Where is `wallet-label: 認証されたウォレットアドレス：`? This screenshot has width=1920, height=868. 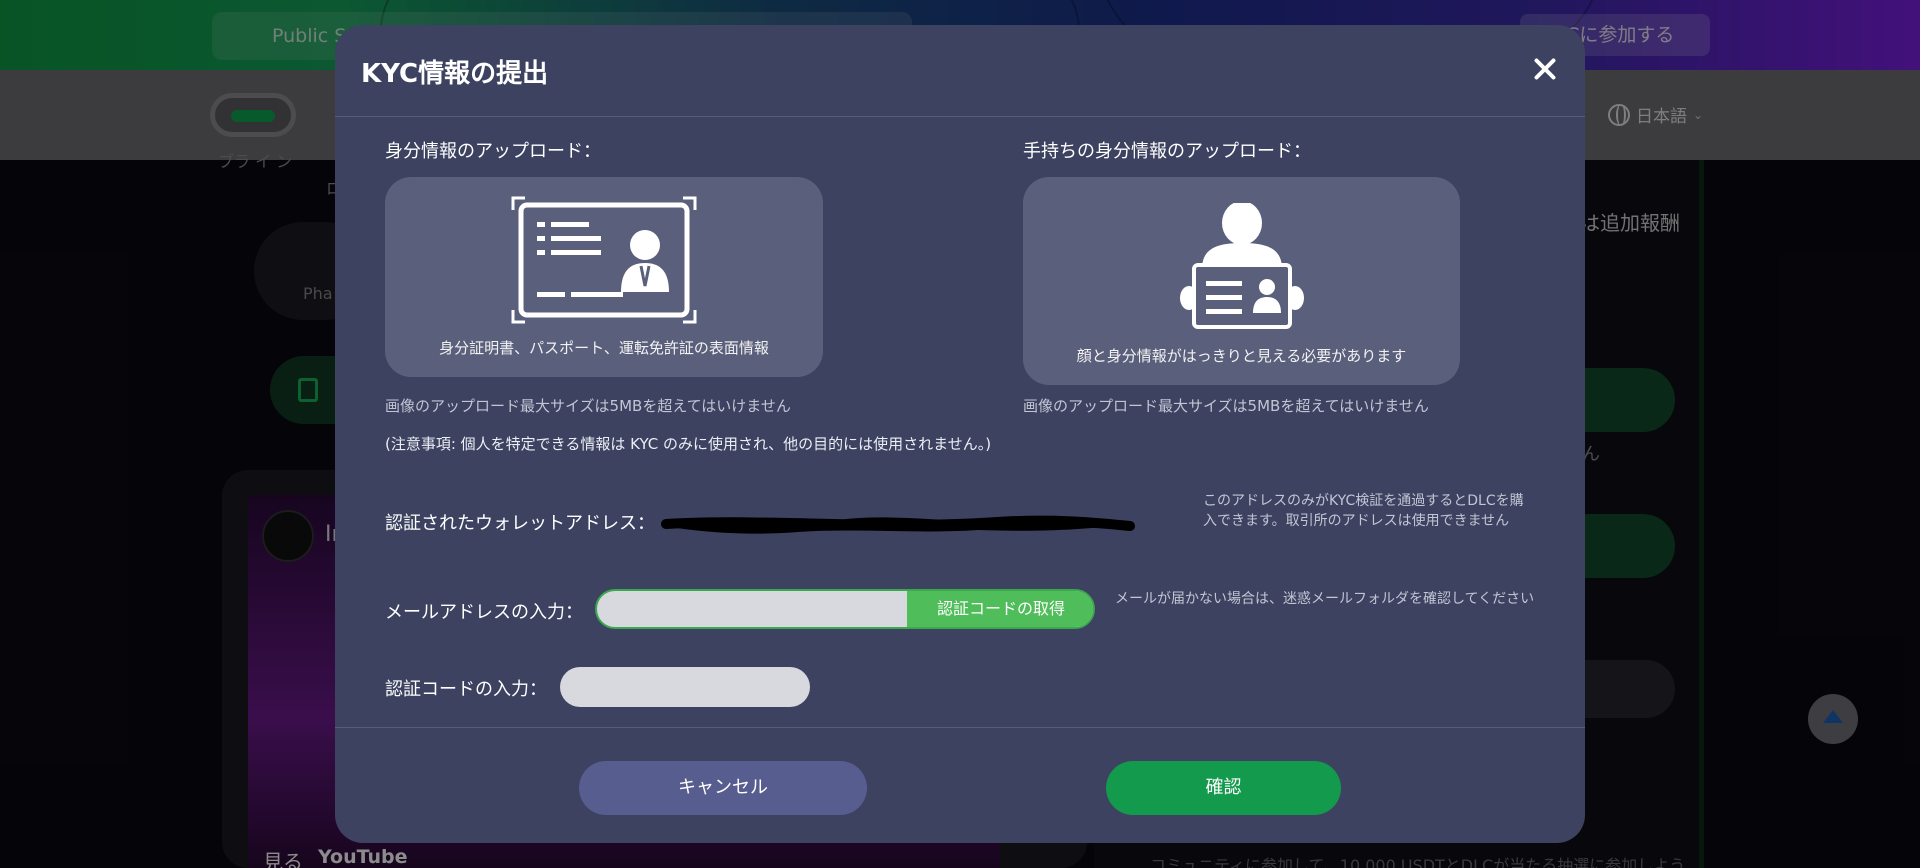 wallet-label: 認証されたウォレットアドレス： is located at coordinates (520, 523).